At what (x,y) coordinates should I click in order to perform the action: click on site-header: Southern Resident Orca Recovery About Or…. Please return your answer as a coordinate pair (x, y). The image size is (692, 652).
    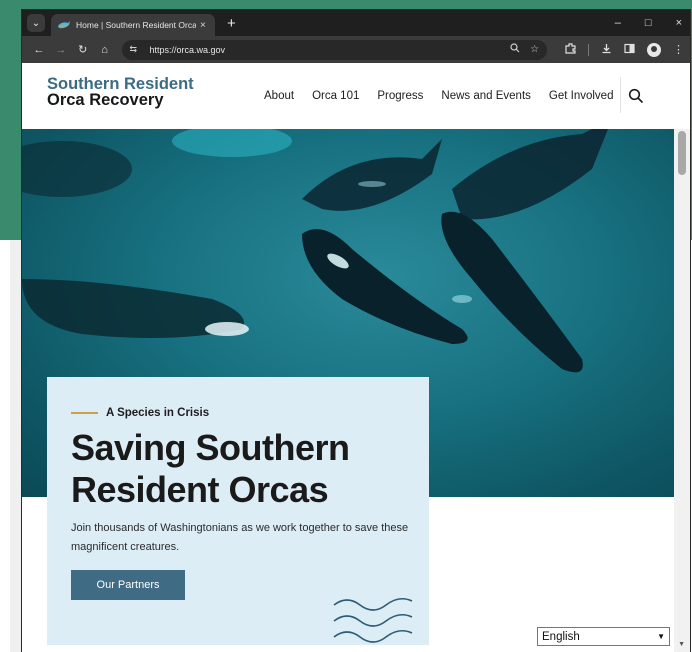
    Looking at the image, I should click on (356, 96).